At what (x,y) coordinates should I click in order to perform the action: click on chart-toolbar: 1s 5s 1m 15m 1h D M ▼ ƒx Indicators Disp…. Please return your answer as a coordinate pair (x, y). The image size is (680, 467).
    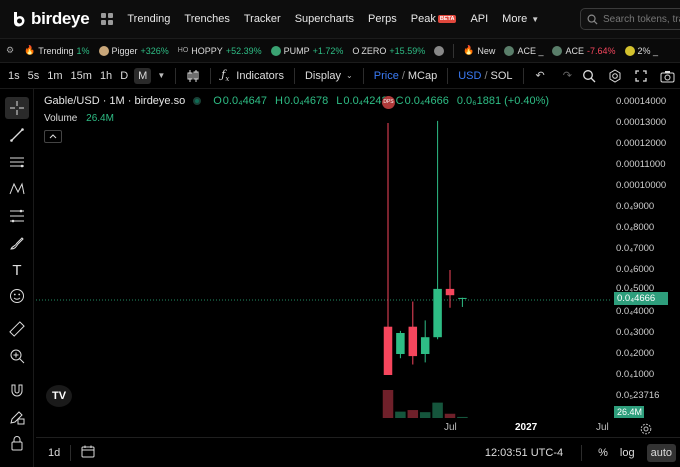
    Looking at the image, I should click on (340, 76).